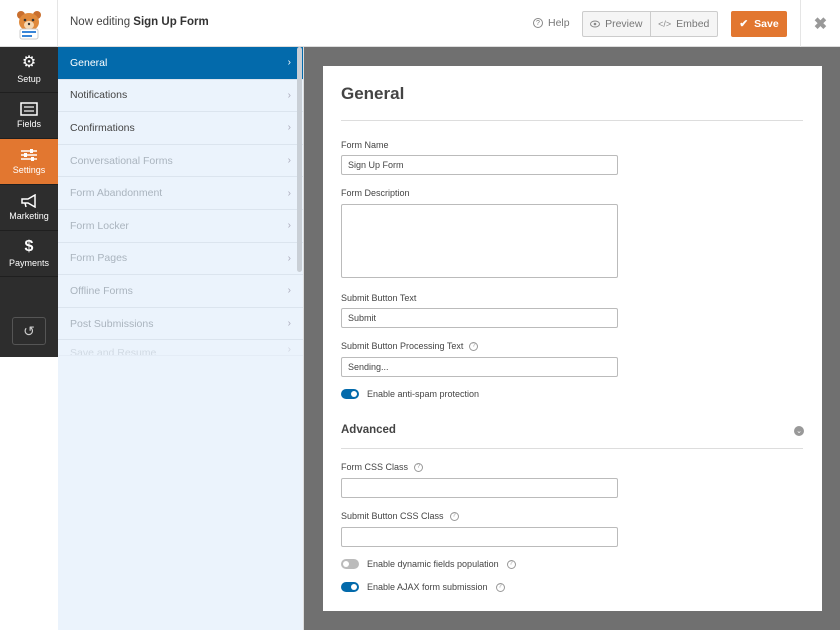 This screenshot has height=630, width=840. I want to click on nav-item-label: Settings, so click(29, 170).